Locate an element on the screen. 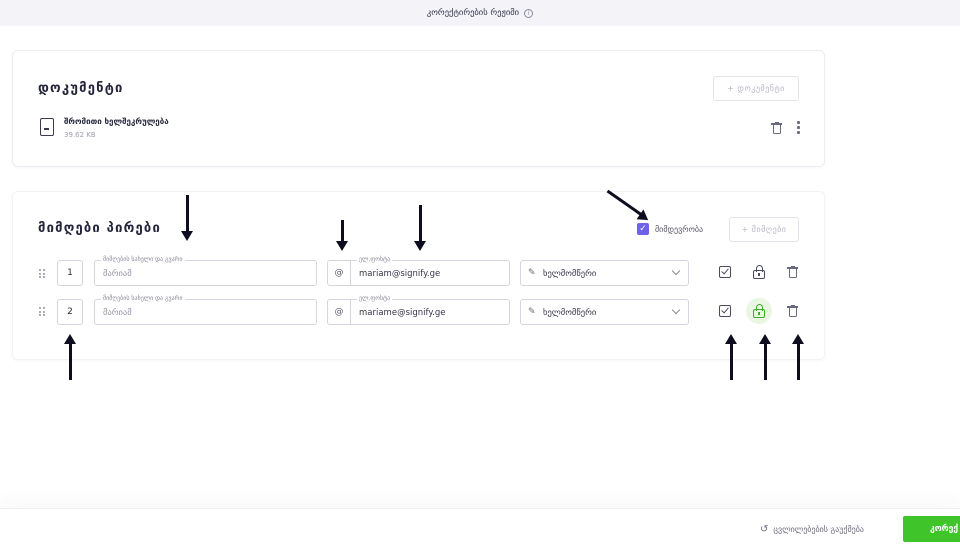  undo-icon: ↺ is located at coordinates (764, 529).